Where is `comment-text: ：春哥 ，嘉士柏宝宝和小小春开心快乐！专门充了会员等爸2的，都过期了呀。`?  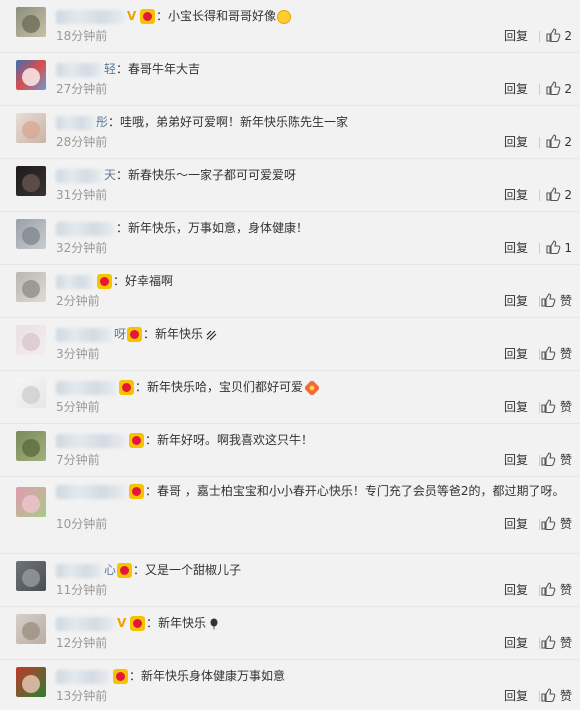 comment-text: ：春哥 ，嘉士柏宝宝和小小春开心快乐！专门充了会员等爸2的，都过期了呀。 is located at coordinates (355, 491).